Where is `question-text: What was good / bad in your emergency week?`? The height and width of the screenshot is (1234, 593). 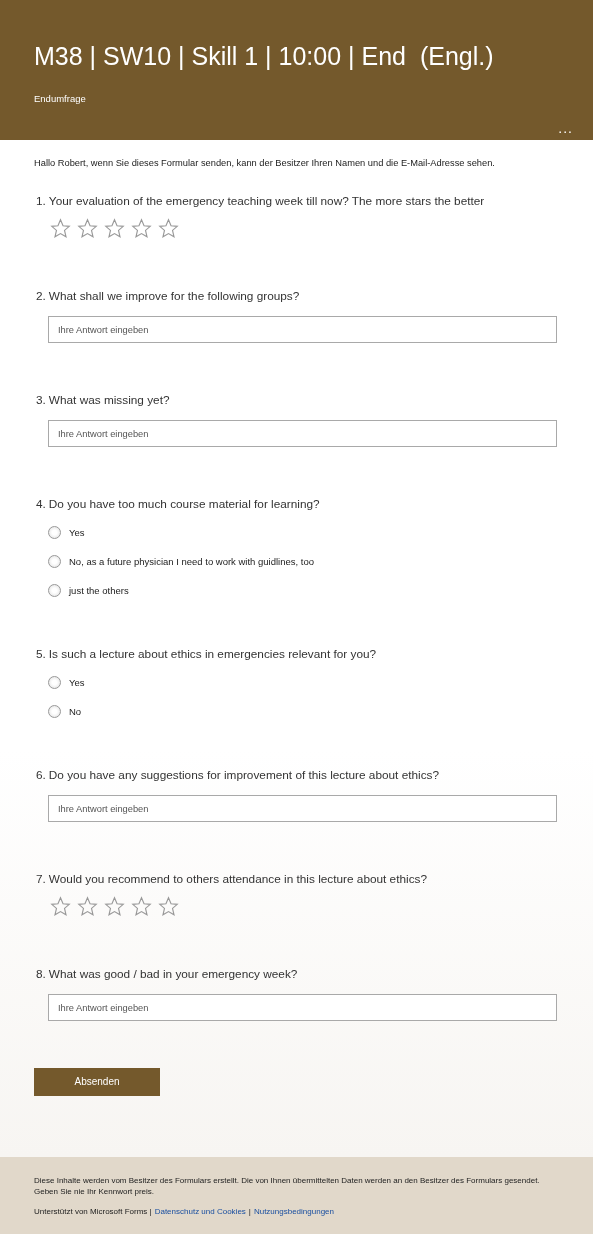
question-text: What was good / bad in your emergency week? is located at coordinates (173, 974).